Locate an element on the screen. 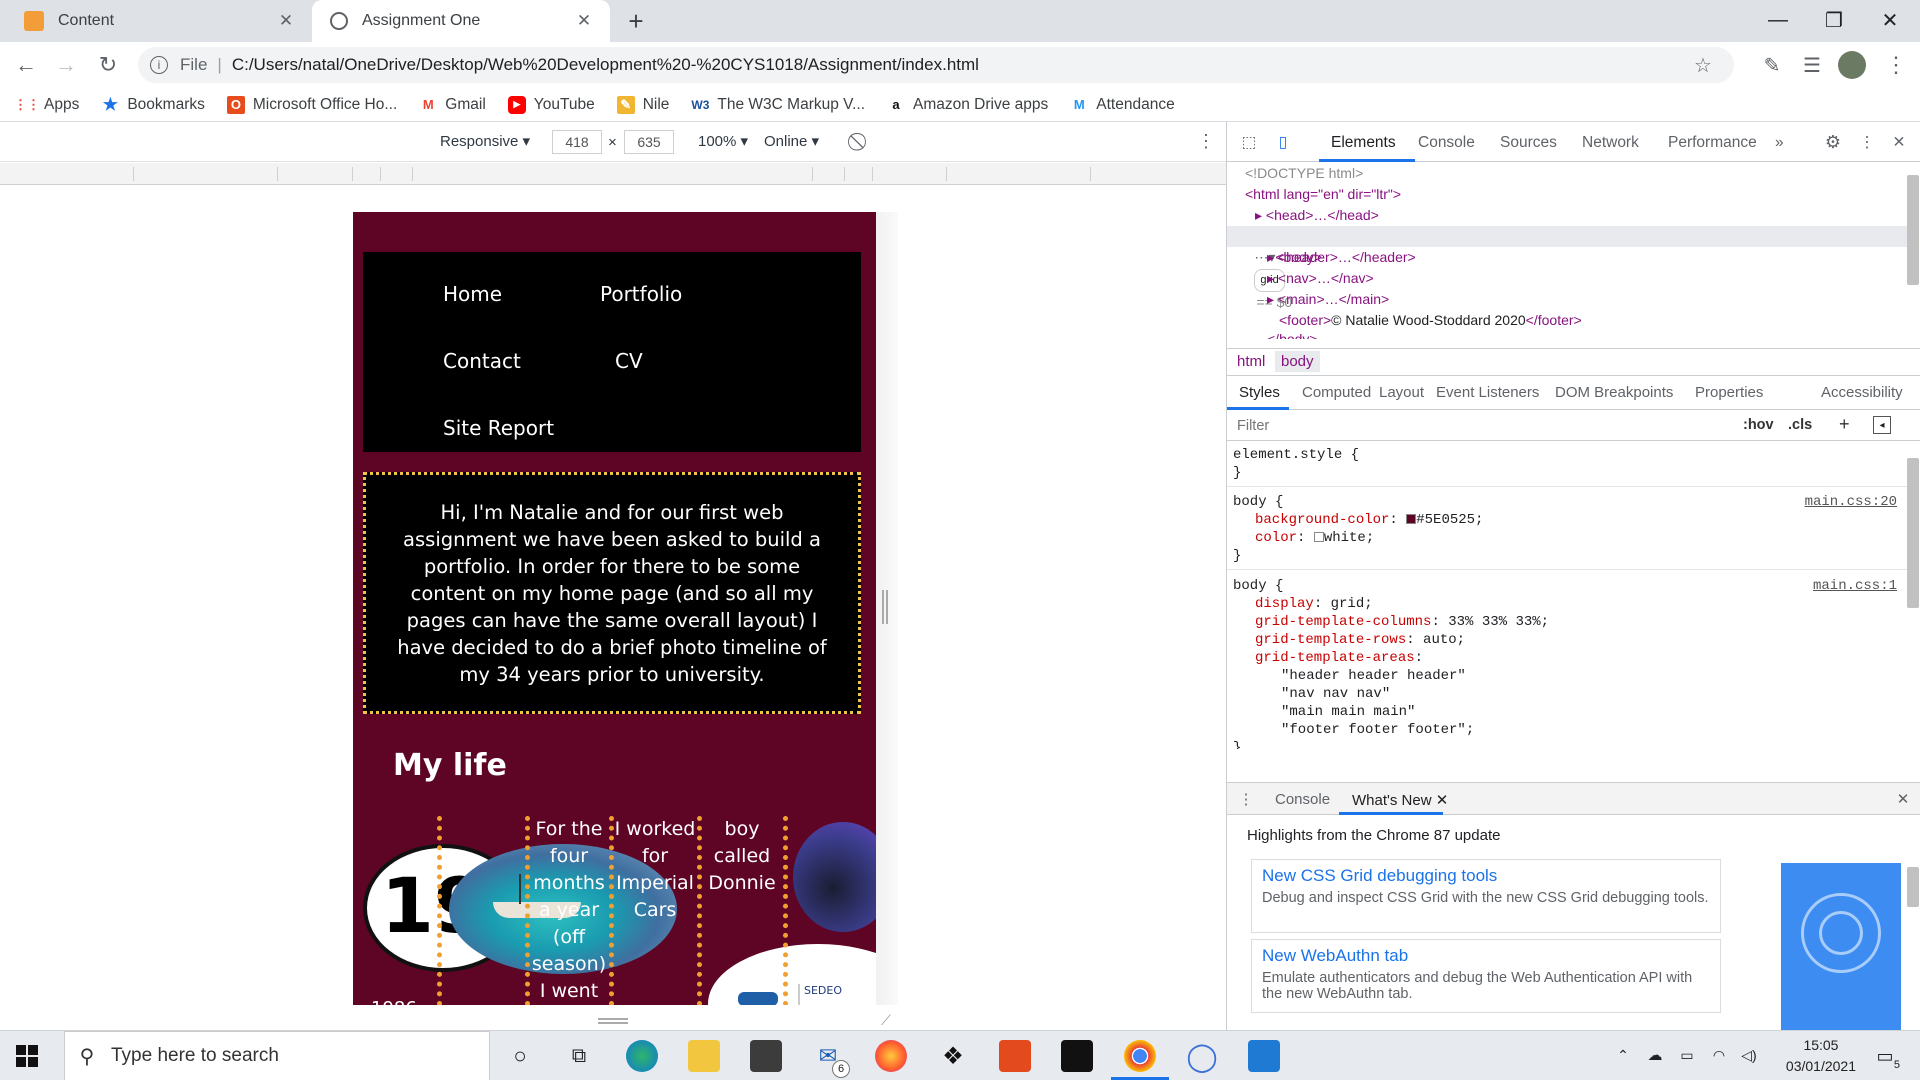  avatar is located at coordinates (1852, 65).